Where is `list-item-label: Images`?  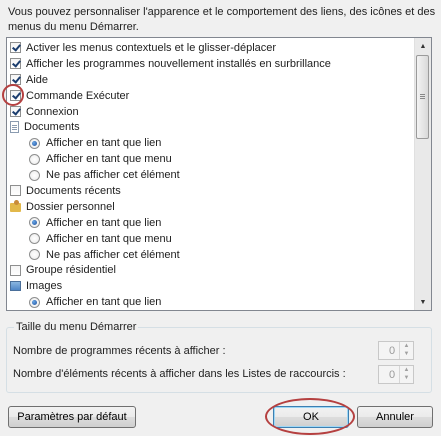
list-item-label: Images is located at coordinates (44, 286).